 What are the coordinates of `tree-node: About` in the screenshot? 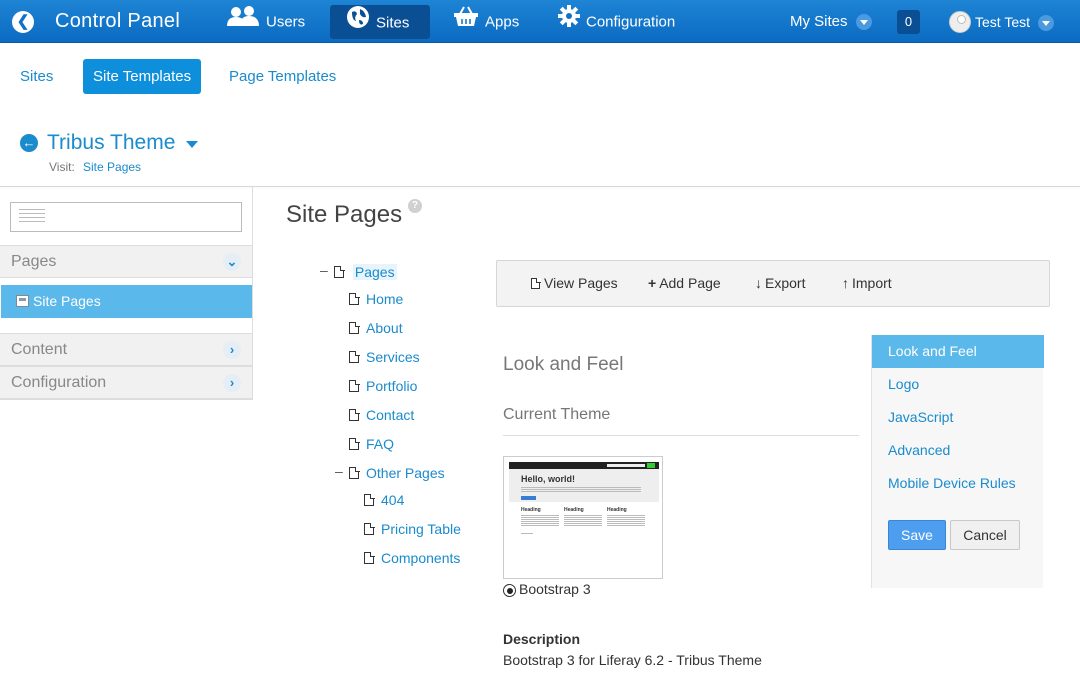 It's located at (376, 328).